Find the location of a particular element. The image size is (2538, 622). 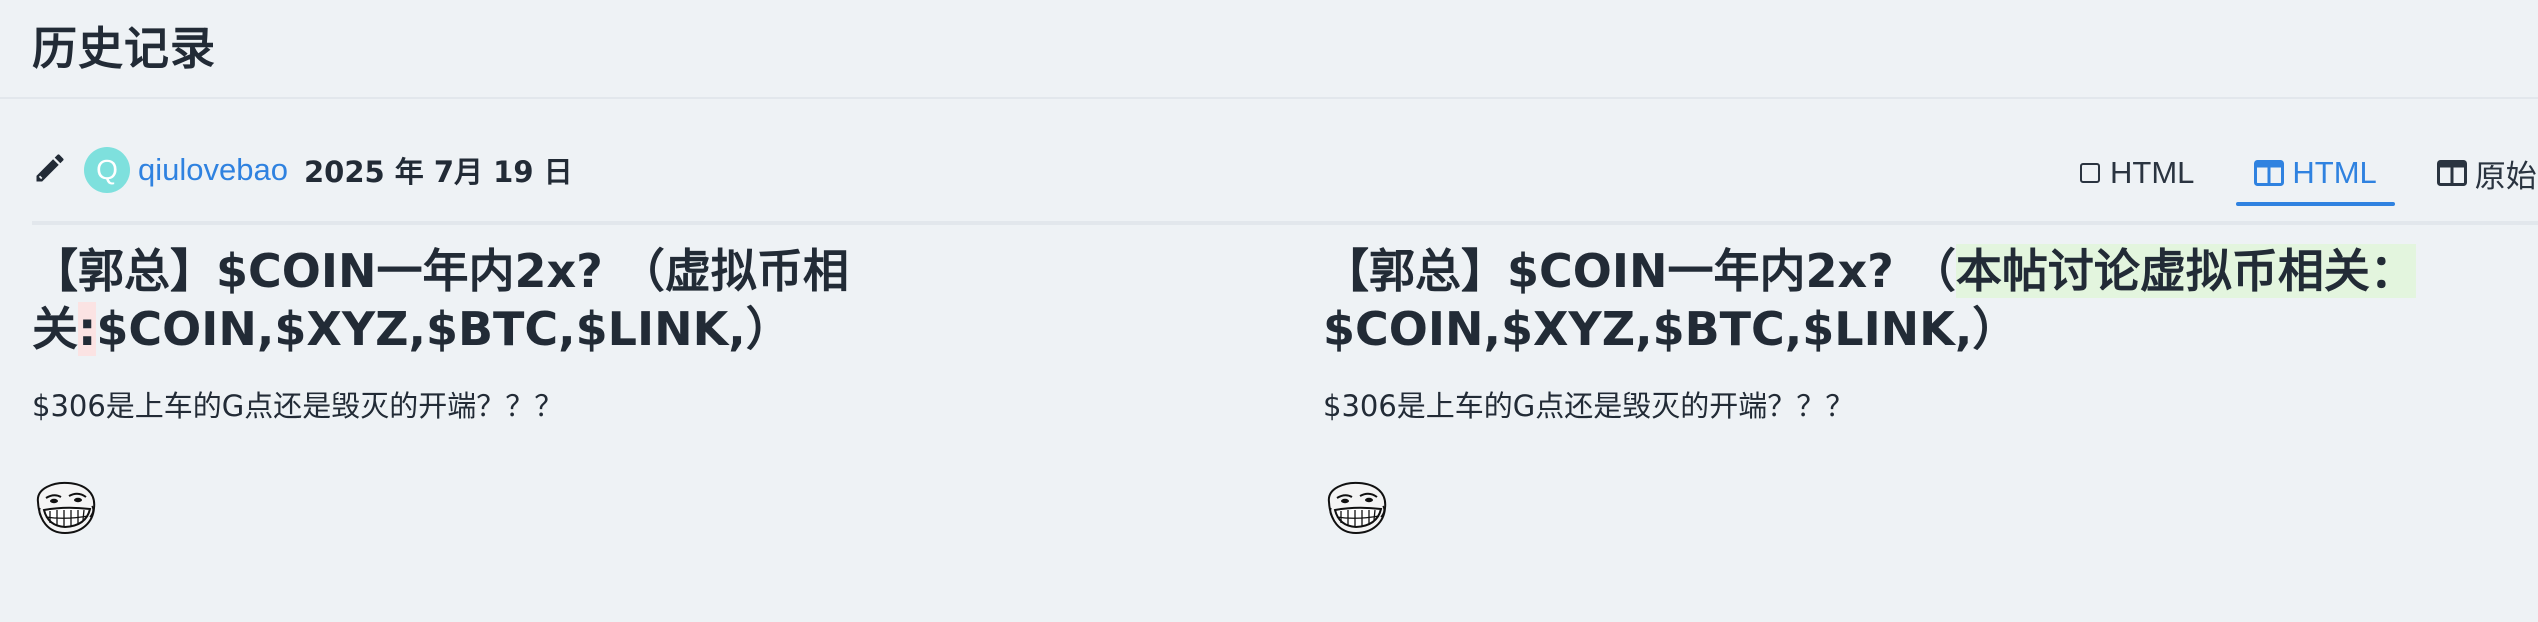

header-divider is located at coordinates (1269, 98).